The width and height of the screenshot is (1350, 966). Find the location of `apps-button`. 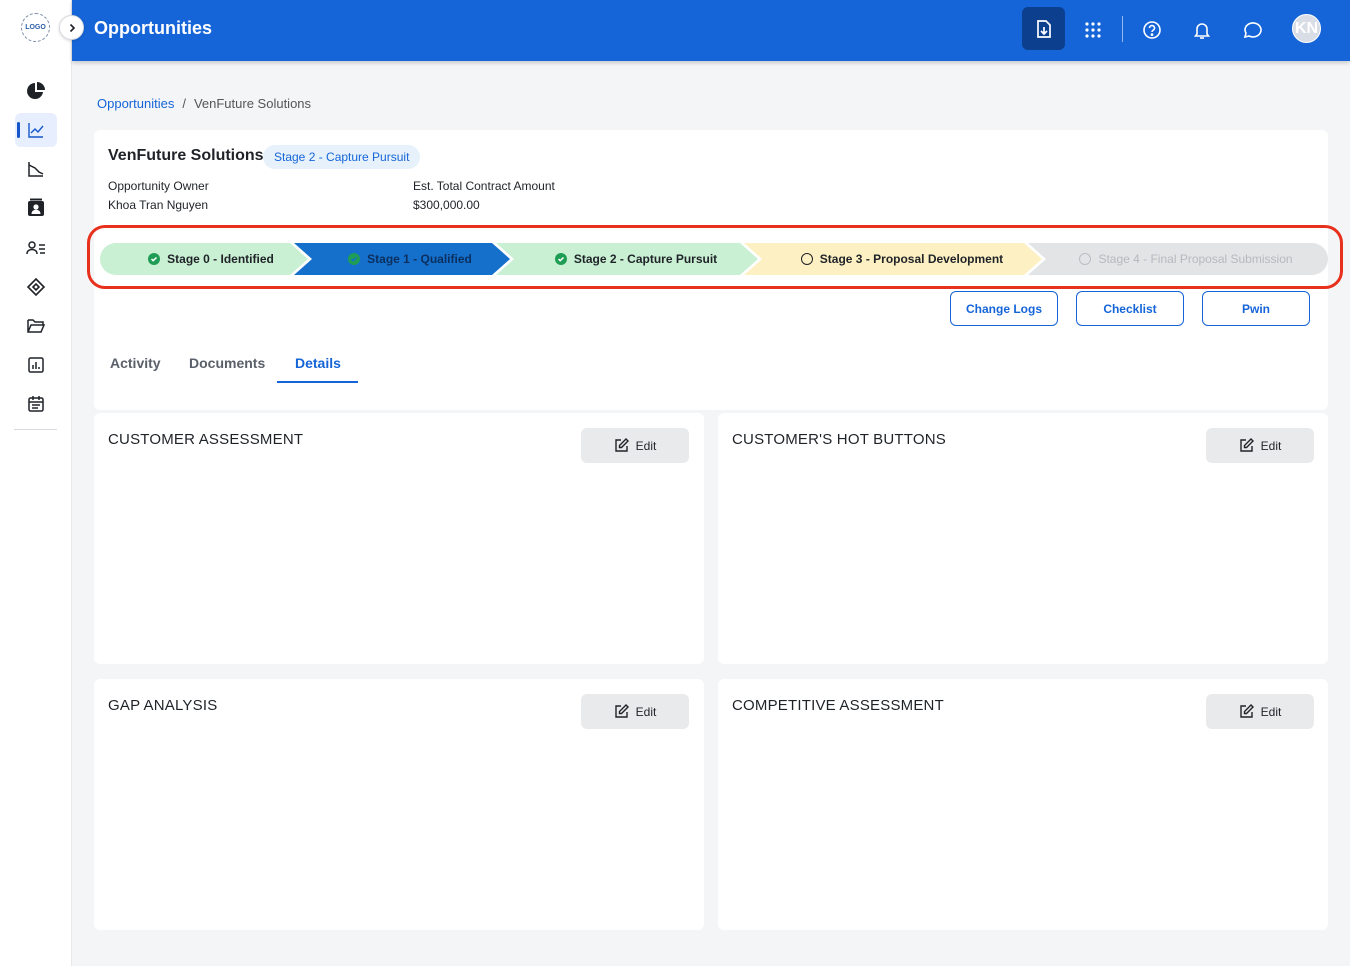

apps-button is located at coordinates (1093, 30).